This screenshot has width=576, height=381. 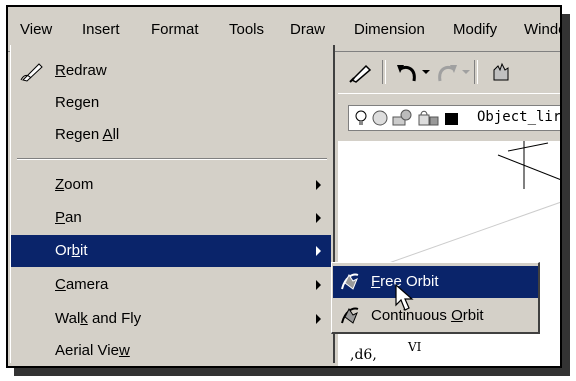 What do you see at coordinates (501, 74) in the screenshot?
I see `pan-realtime-icon` at bounding box center [501, 74].